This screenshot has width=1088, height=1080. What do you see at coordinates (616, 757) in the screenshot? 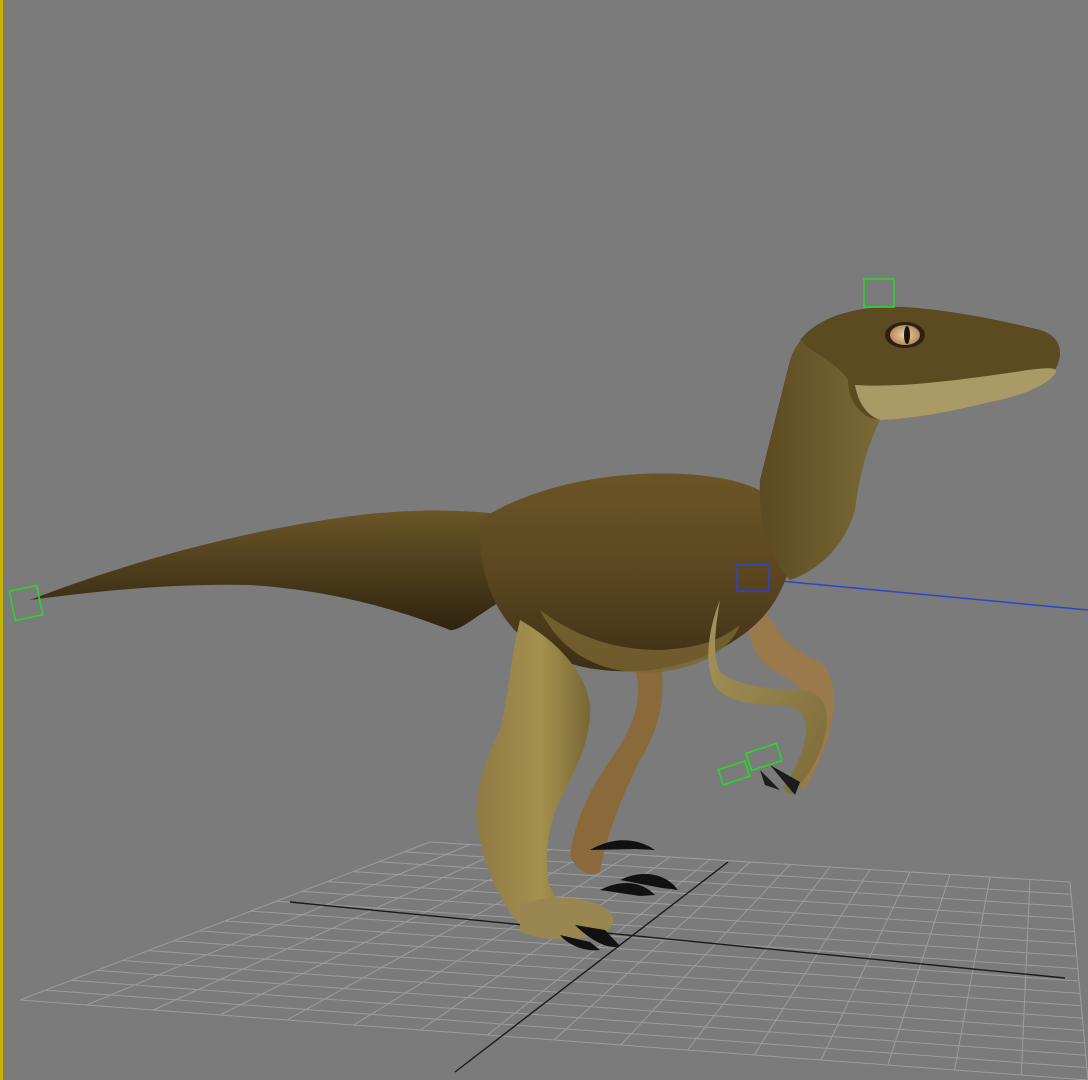
I see `far-leg` at bounding box center [616, 757].